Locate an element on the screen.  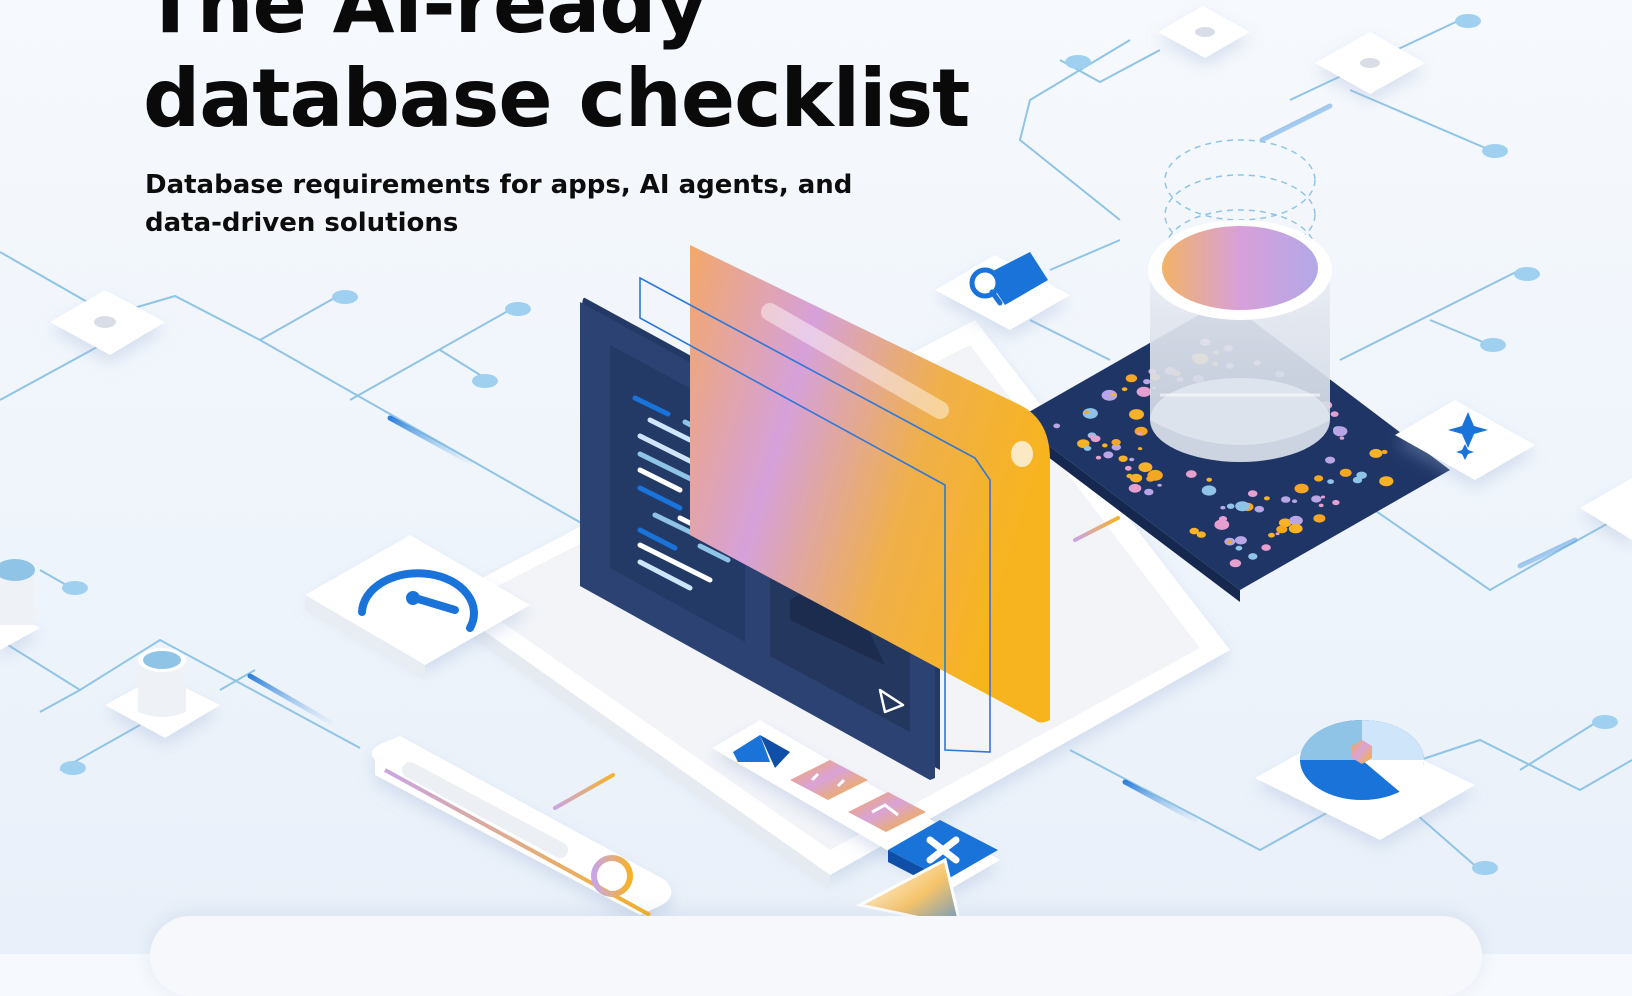
pie-chart-icon is located at coordinates (1362, 760).